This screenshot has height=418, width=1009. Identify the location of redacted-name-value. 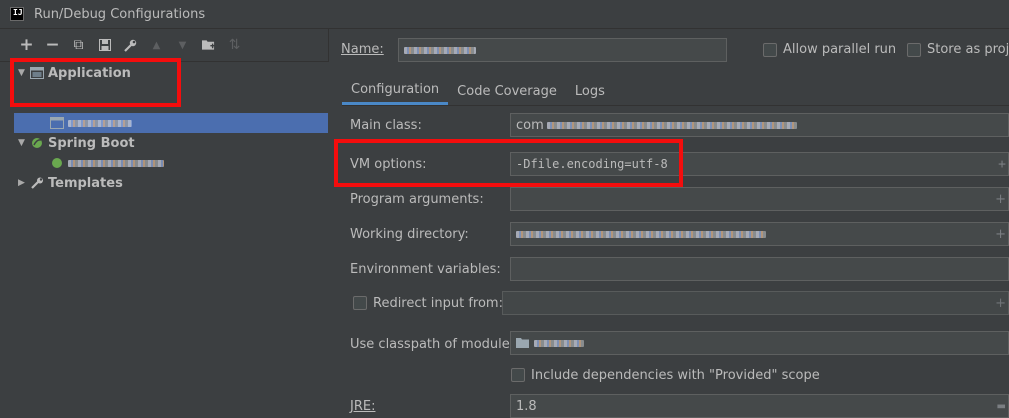
(440, 50).